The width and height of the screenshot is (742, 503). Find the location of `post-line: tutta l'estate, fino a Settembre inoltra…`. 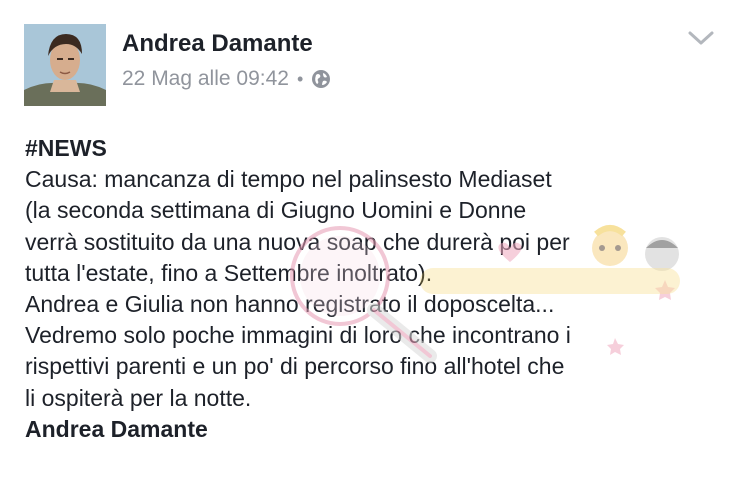

post-line: tutta l'estate, fino a Settembre inoltra… is located at coordinates (229, 272).